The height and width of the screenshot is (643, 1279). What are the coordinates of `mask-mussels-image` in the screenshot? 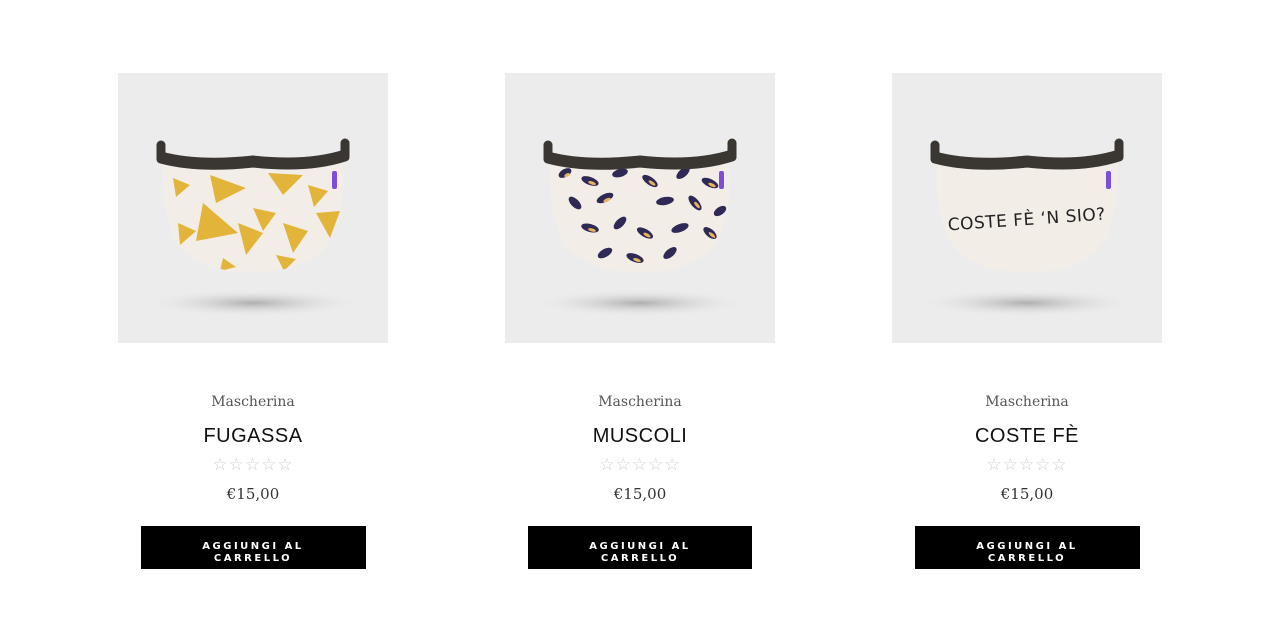 It's located at (640, 227).